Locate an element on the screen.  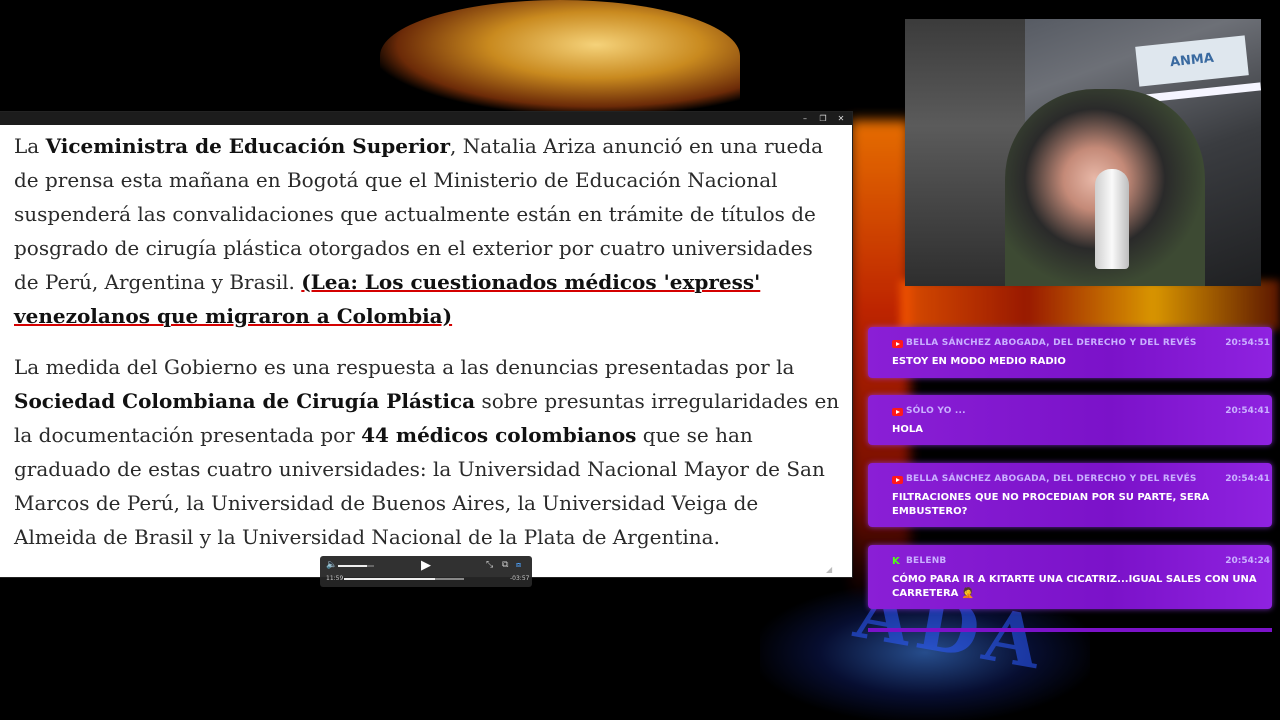
chat-timestamp: 20:54:51 is located at coordinates (1247, 343).